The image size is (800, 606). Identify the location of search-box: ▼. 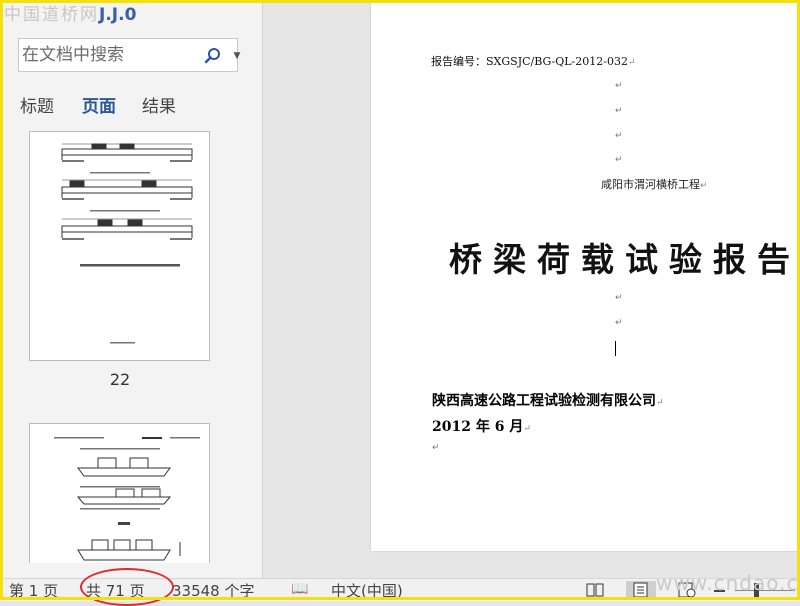
(129, 55).